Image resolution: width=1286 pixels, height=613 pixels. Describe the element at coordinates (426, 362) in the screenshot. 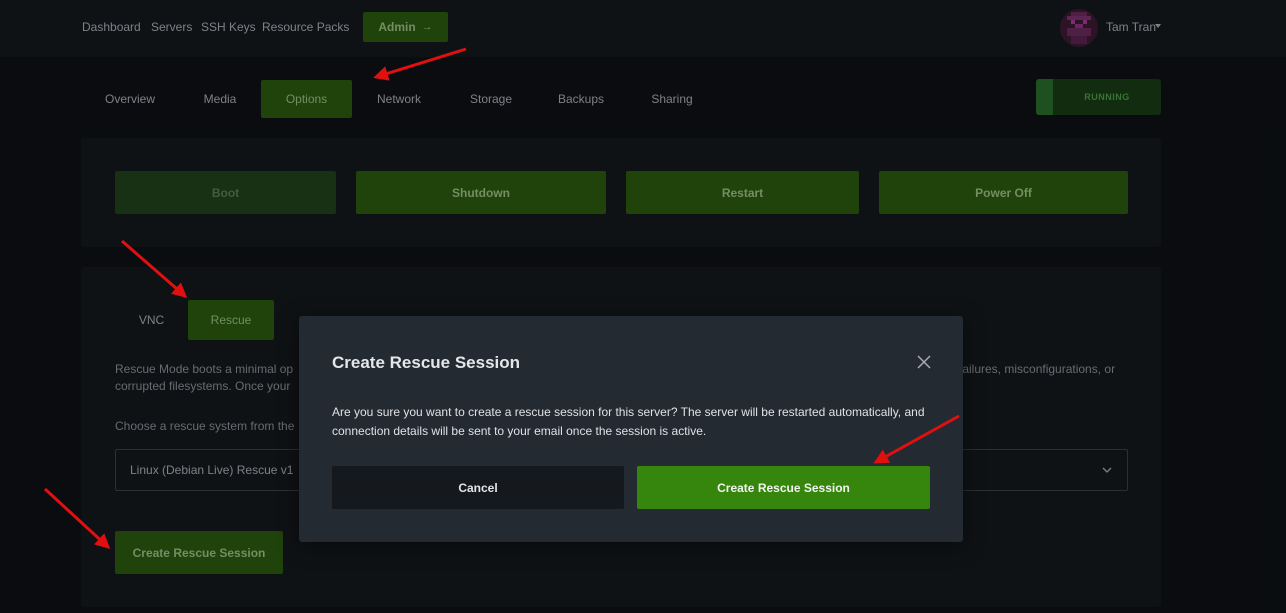

I see `modal-title: Create Rescue Session` at that location.